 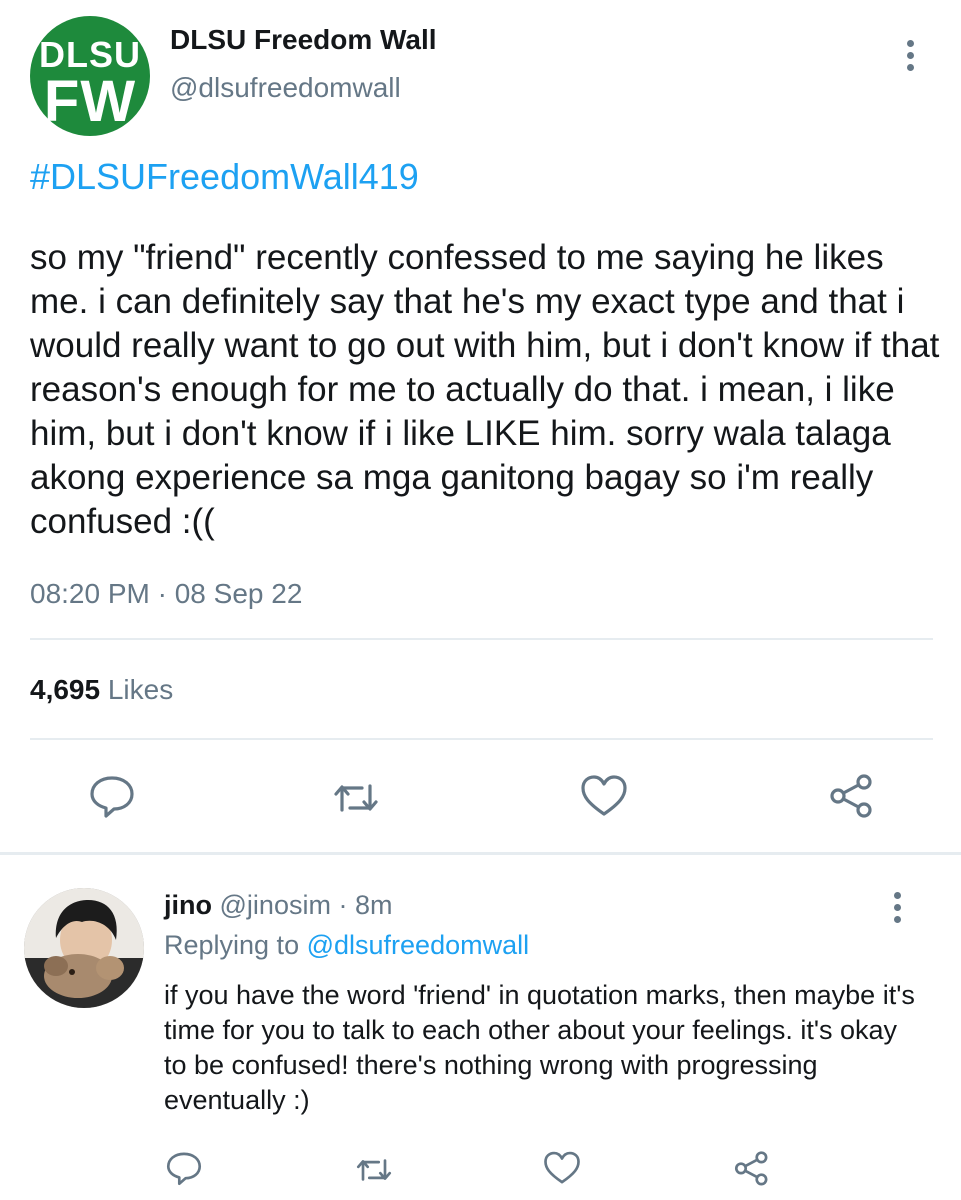 What do you see at coordinates (303, 40) in the screenshot?
I see `author-display-name: DLSU Freedom Wall` at bounding box center [303, 40].